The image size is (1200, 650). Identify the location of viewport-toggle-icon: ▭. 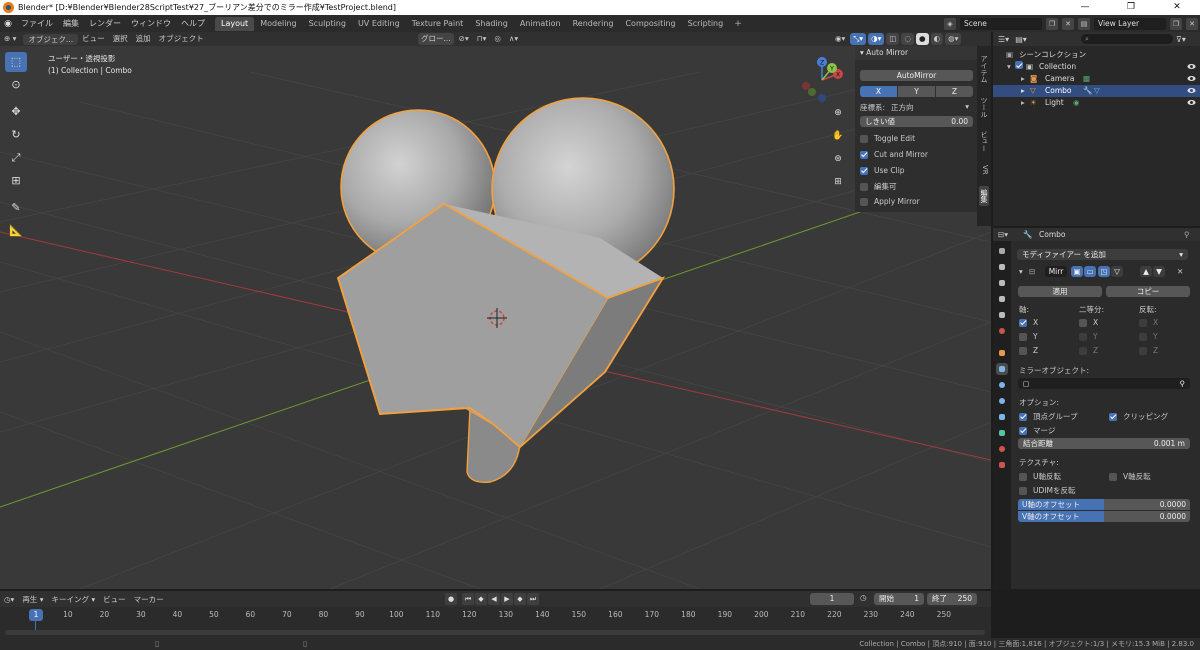
(1090, 271).